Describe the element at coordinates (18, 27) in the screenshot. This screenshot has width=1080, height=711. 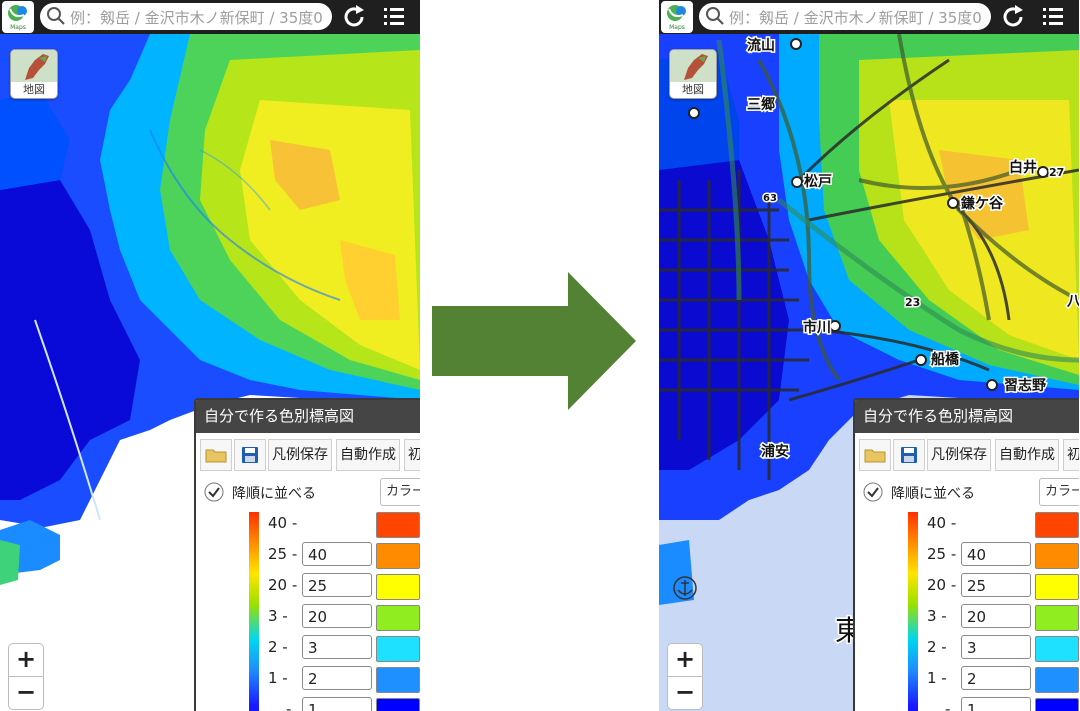
I see `logo-text: Maps` at that location.